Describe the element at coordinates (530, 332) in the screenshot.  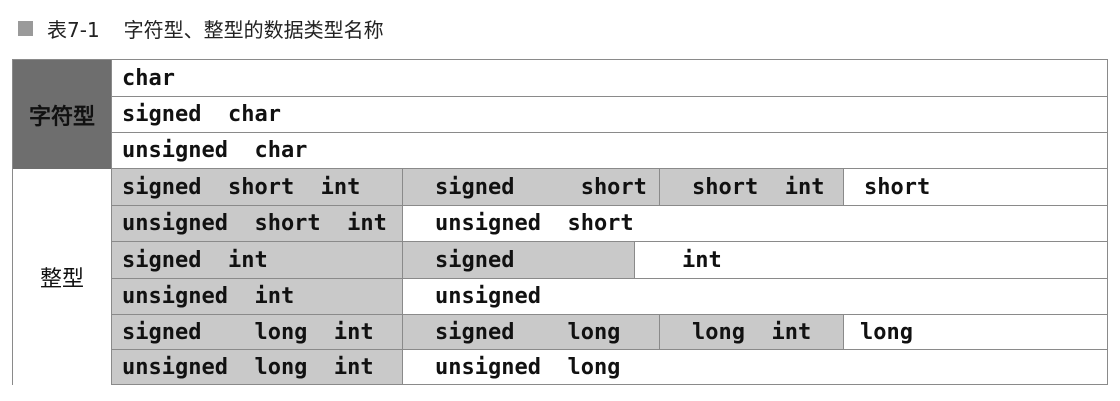
I see `int-type-cell: signed long` at that location.